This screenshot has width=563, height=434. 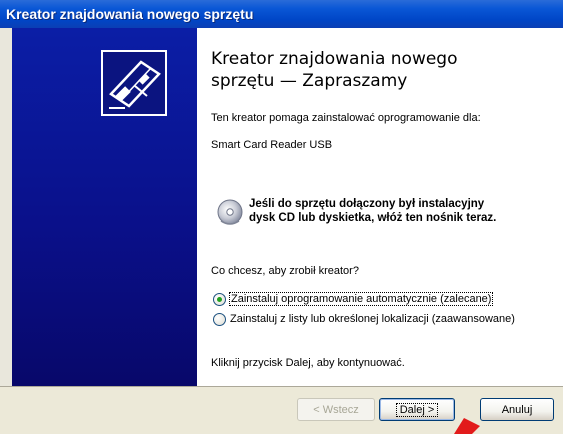 I want to click on device-name: Smart Card Reader USB, so click(x=272, y=145).